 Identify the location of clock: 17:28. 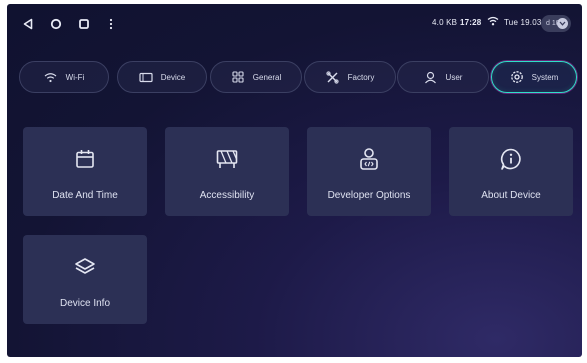
(471, 22).